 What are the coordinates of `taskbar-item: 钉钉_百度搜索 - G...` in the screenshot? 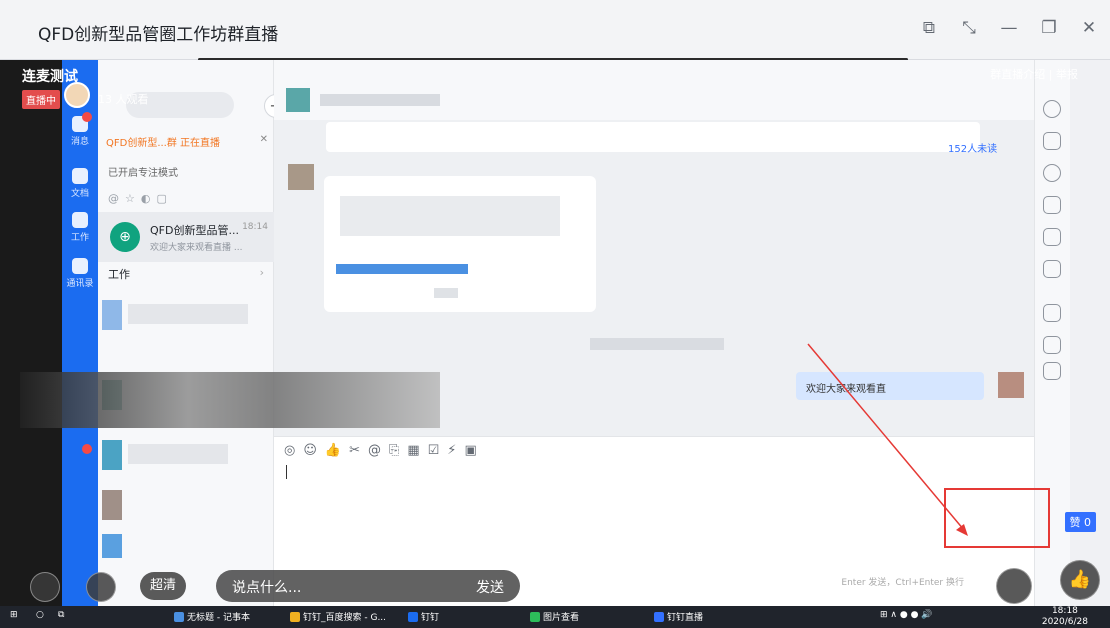 It's located at (338, 616).